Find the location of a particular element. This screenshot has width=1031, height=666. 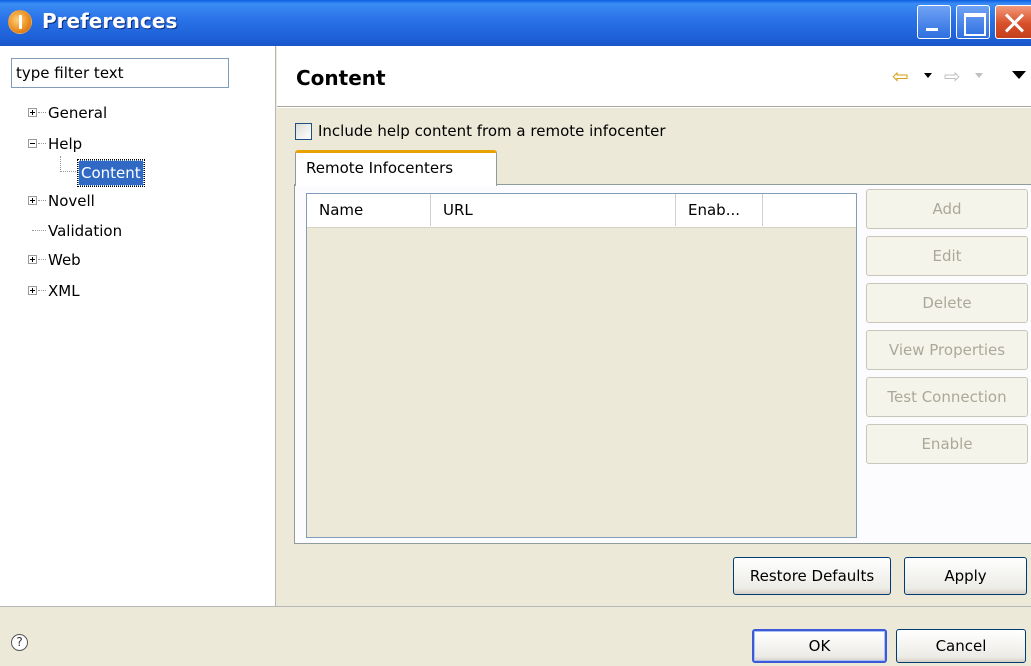

help-icon: ? is located at coordinates (19, 642).